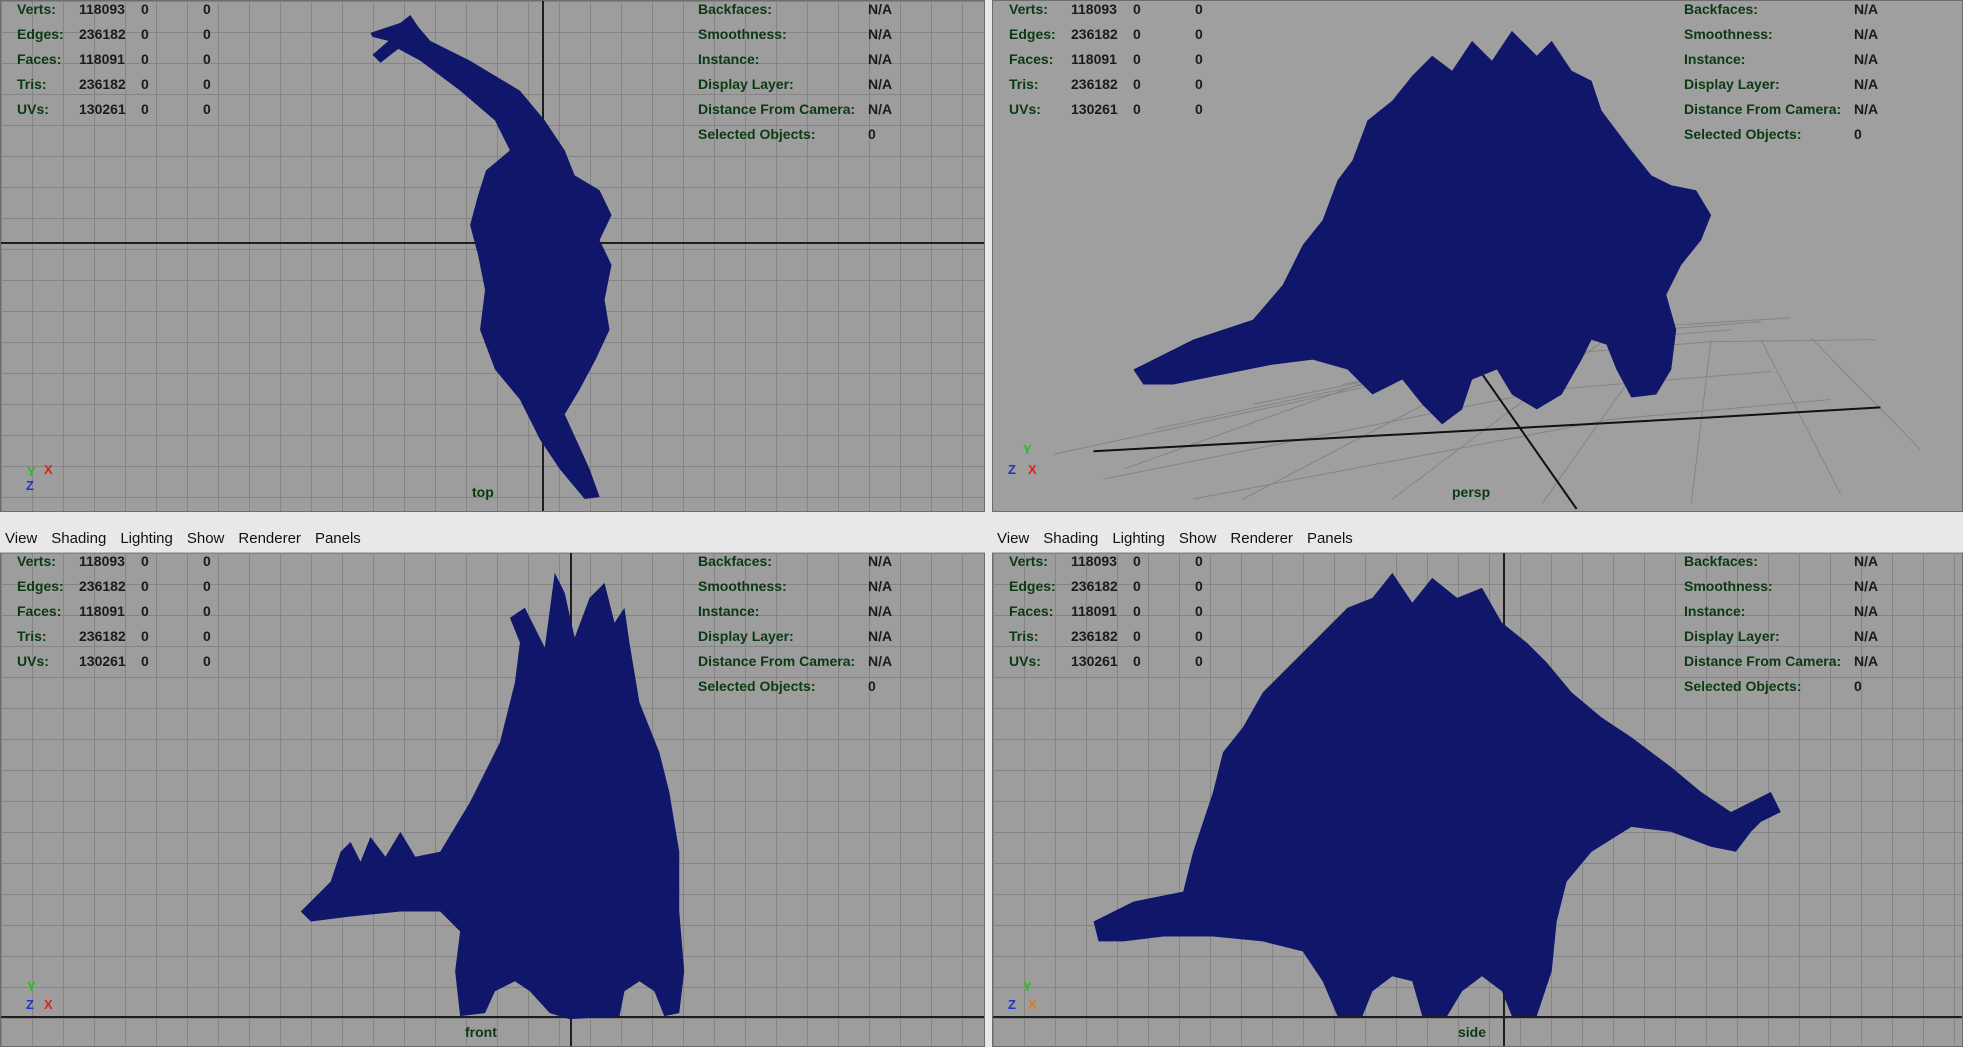  Describe the element at coordinates (42, 478) in the screenshot. I see `axis-gizmo-icon: Y X Z` at that location.